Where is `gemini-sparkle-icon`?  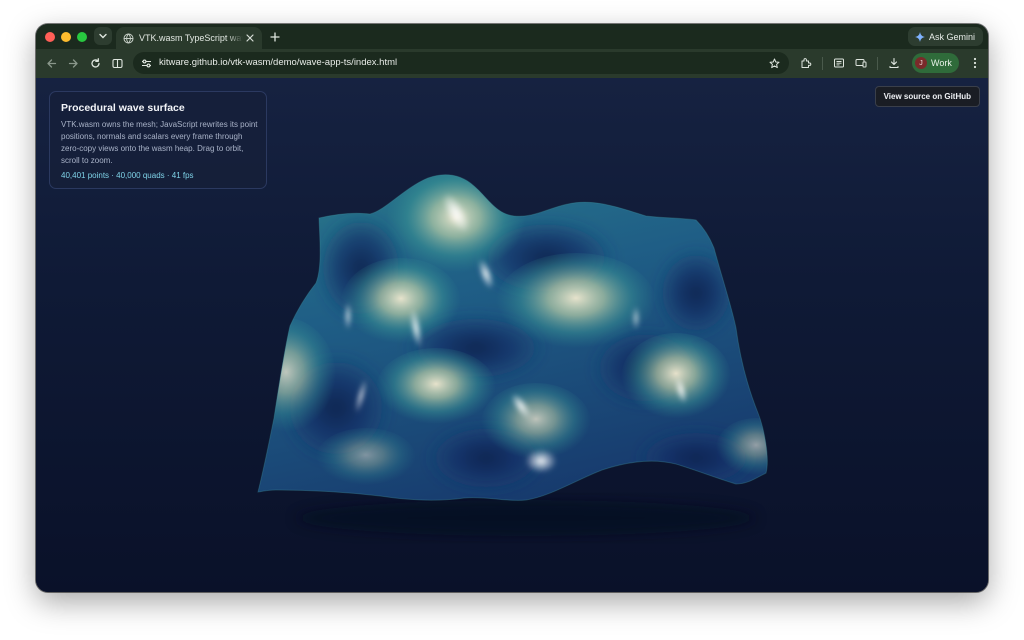
gemini-sparkle-icon is located at coordinates (919, 36).